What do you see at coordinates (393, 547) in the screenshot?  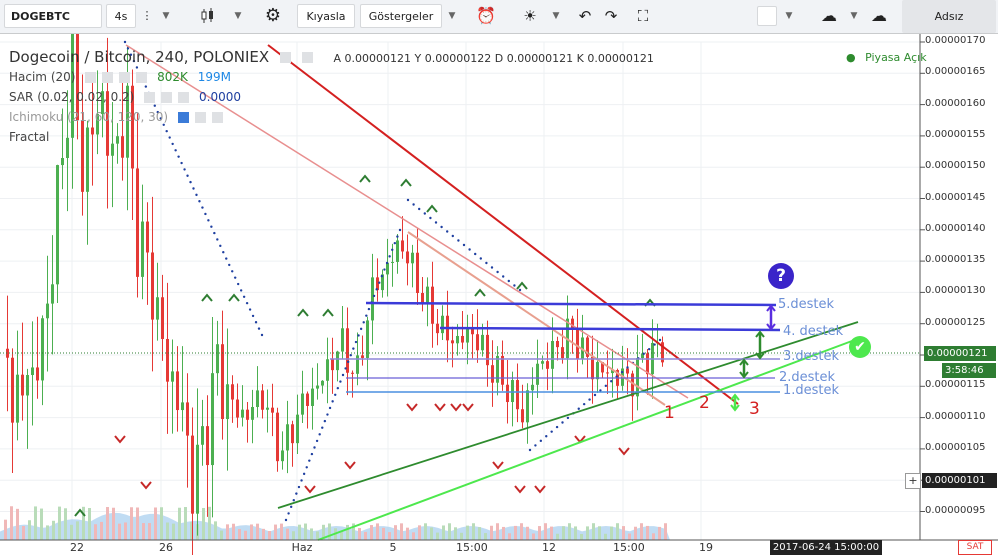 I see `time-tick-label: 5` at bounding box center [393, 547].